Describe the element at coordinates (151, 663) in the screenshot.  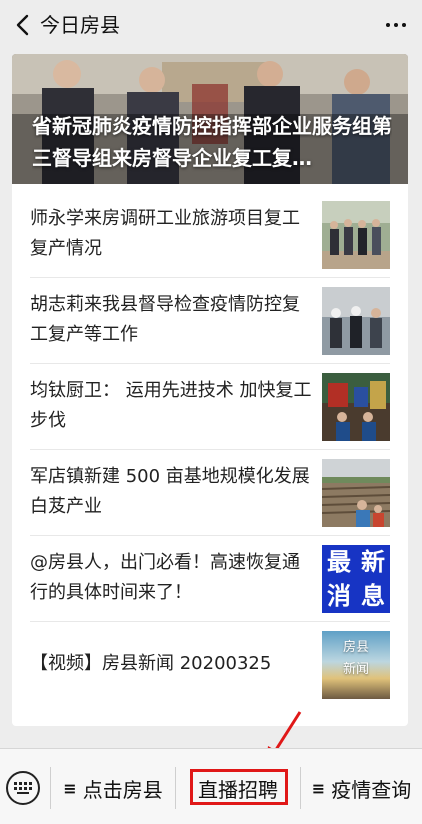
I see `article-title: 【视频】房县新闻 20200325` at that location.